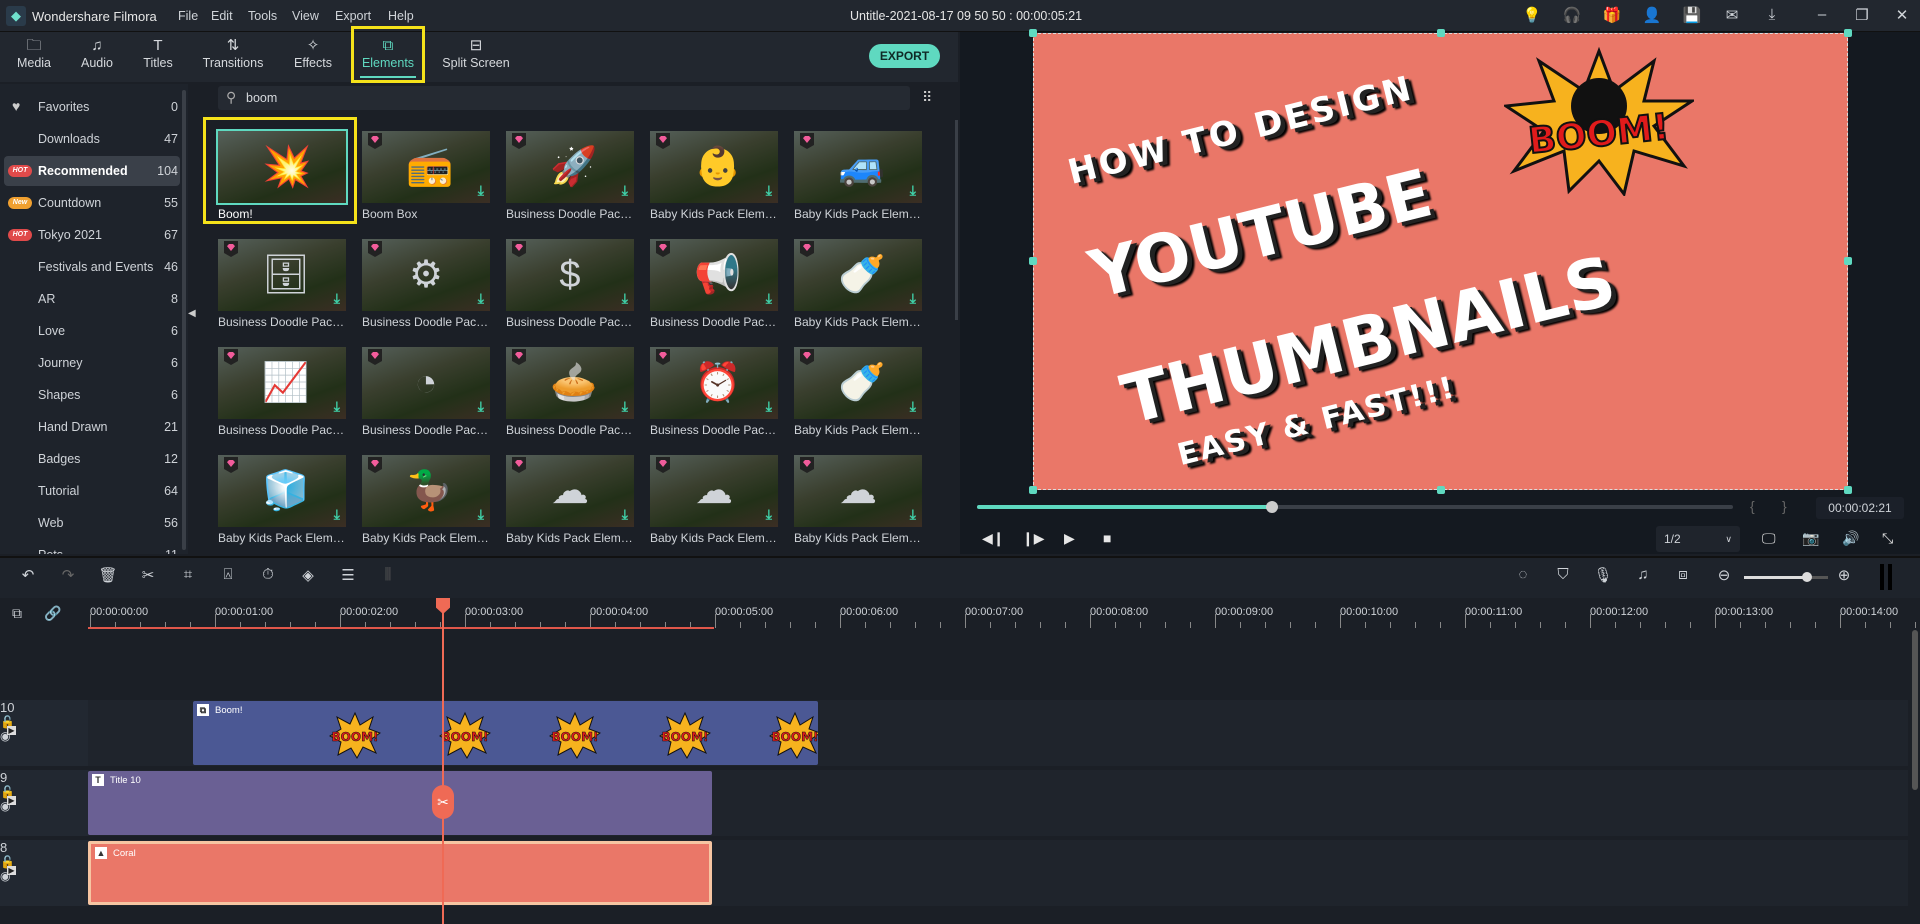 This screenshot has height=924, width=1920. I want to click on split-scissors-icon: ✂, so click(443, 802).